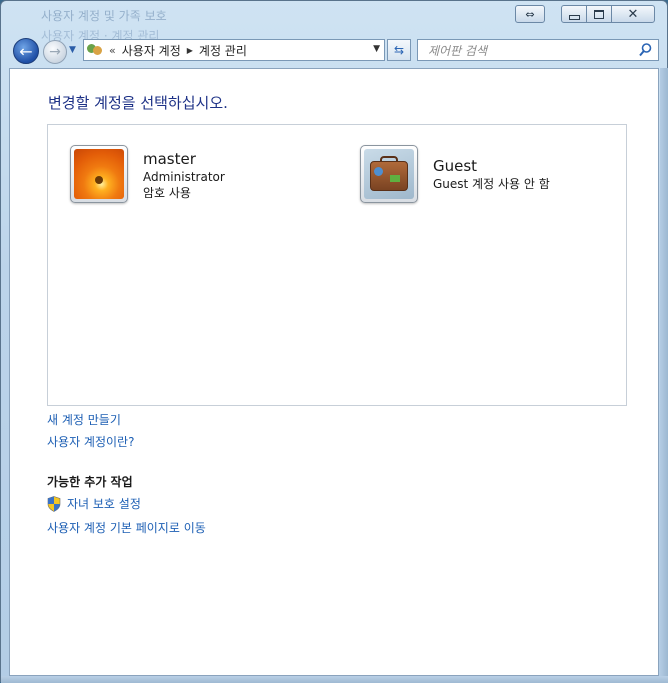  I want to click on close-button: ✕, so click(633, 14).